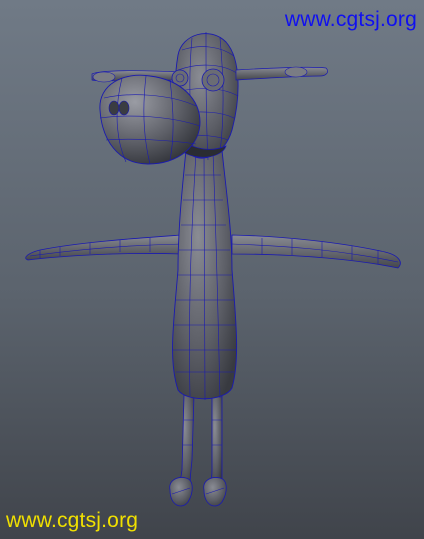 The image size is (424, 539). I want to click on watermark-bottom-text: www.cgtsj.org, so click(72, 520).